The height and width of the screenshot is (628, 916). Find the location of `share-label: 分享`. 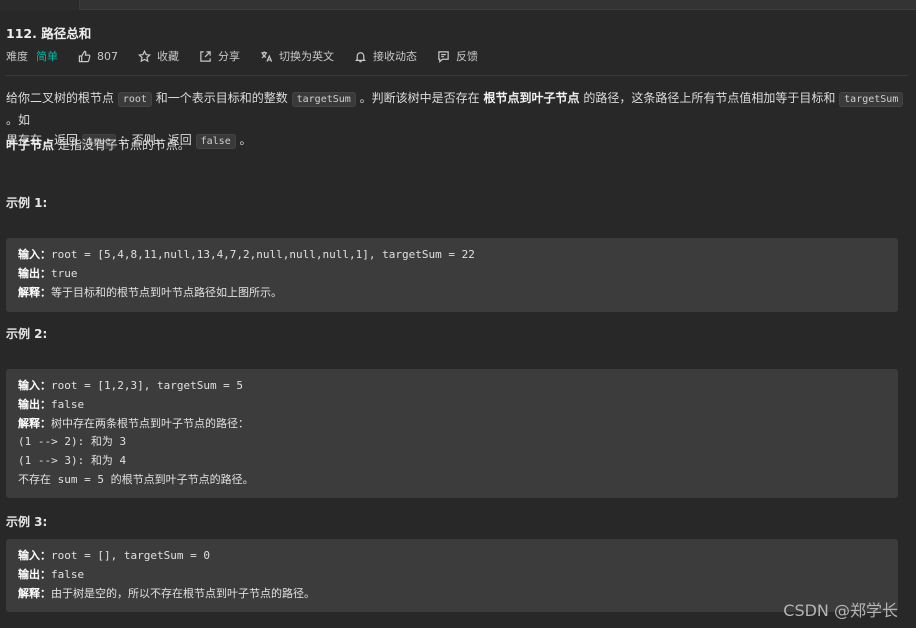

share-label: 分享 is located at coordinates (229, 56).